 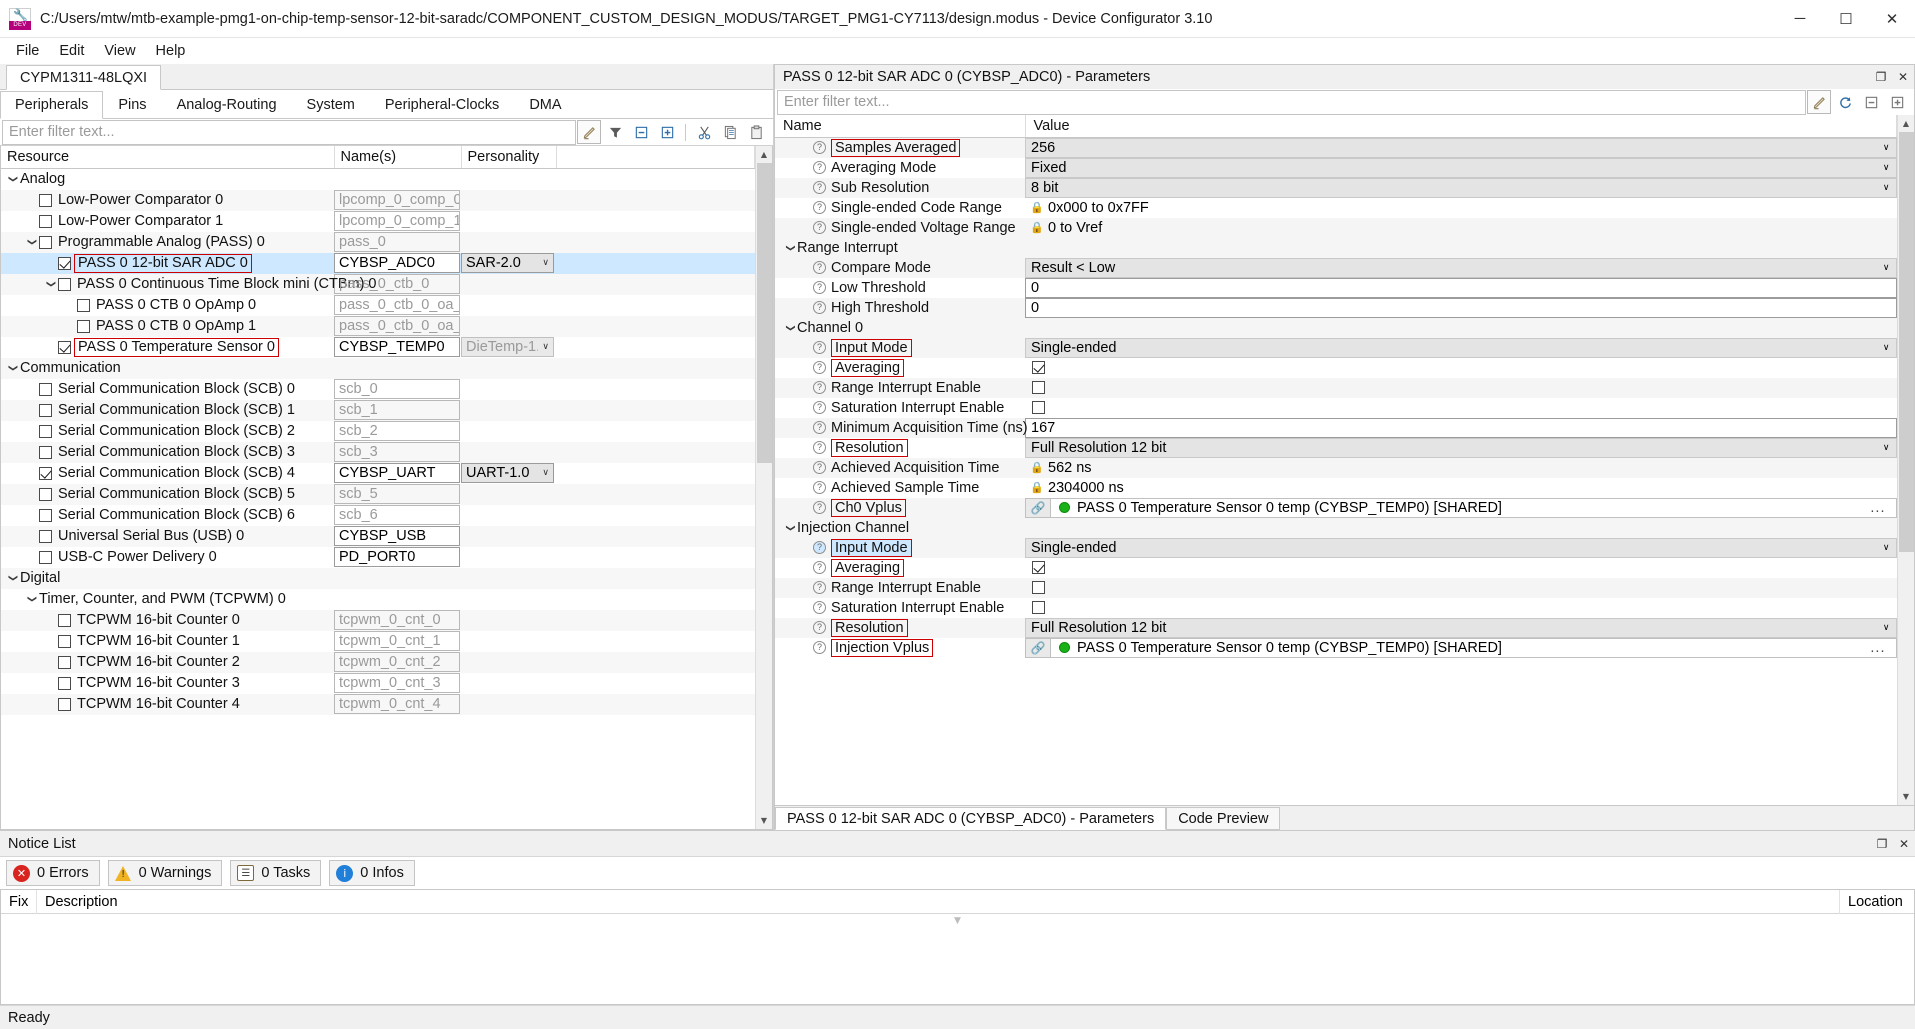 What do you see at coordinates (378, 494) in the screenshot?
I see `tree-row: Serial Communication Block (SCB) 5 scb_5` at bounding box center [378, 494].